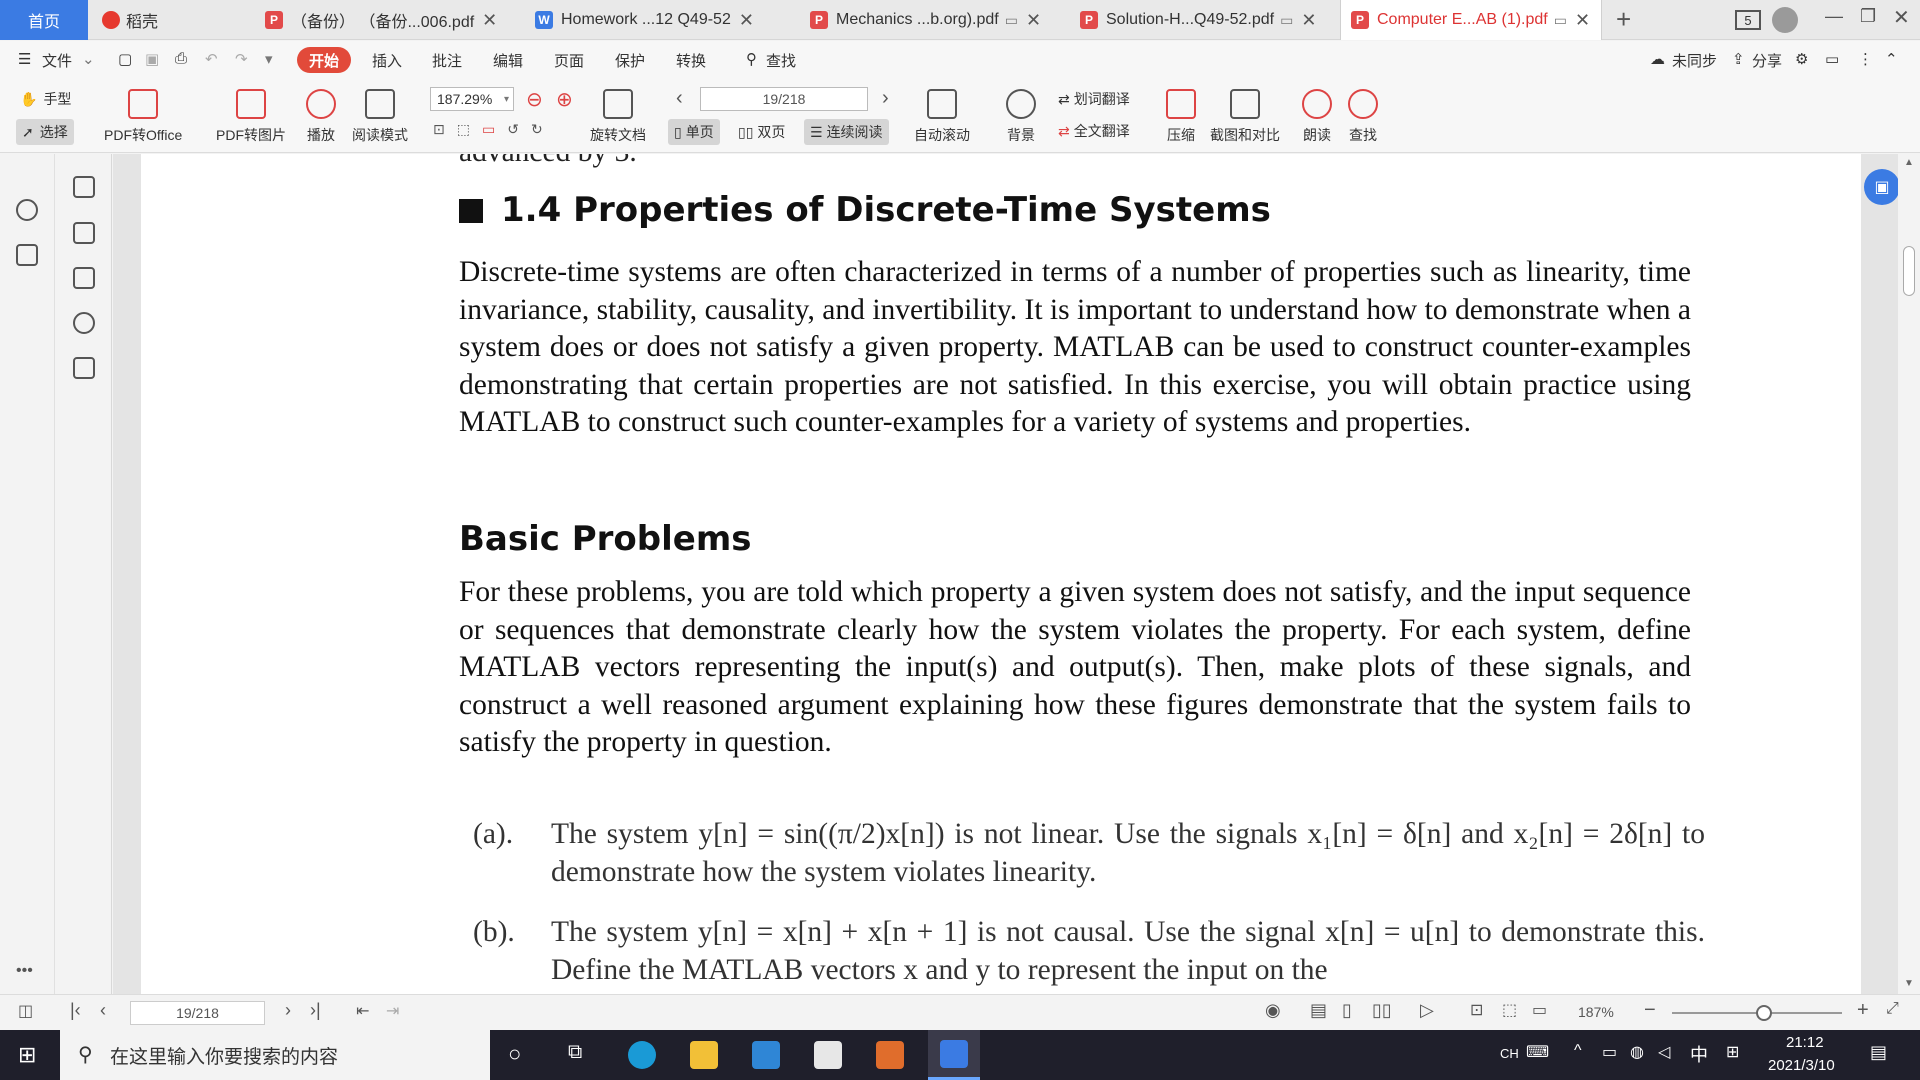 Image resolution: width=1920 pixels, height=1080 pixels. Describe the element at coordinates (657, 20) in the screenshot. I see `tab-document-2: W Homework ...12 Q49-52 ✕` at that location.